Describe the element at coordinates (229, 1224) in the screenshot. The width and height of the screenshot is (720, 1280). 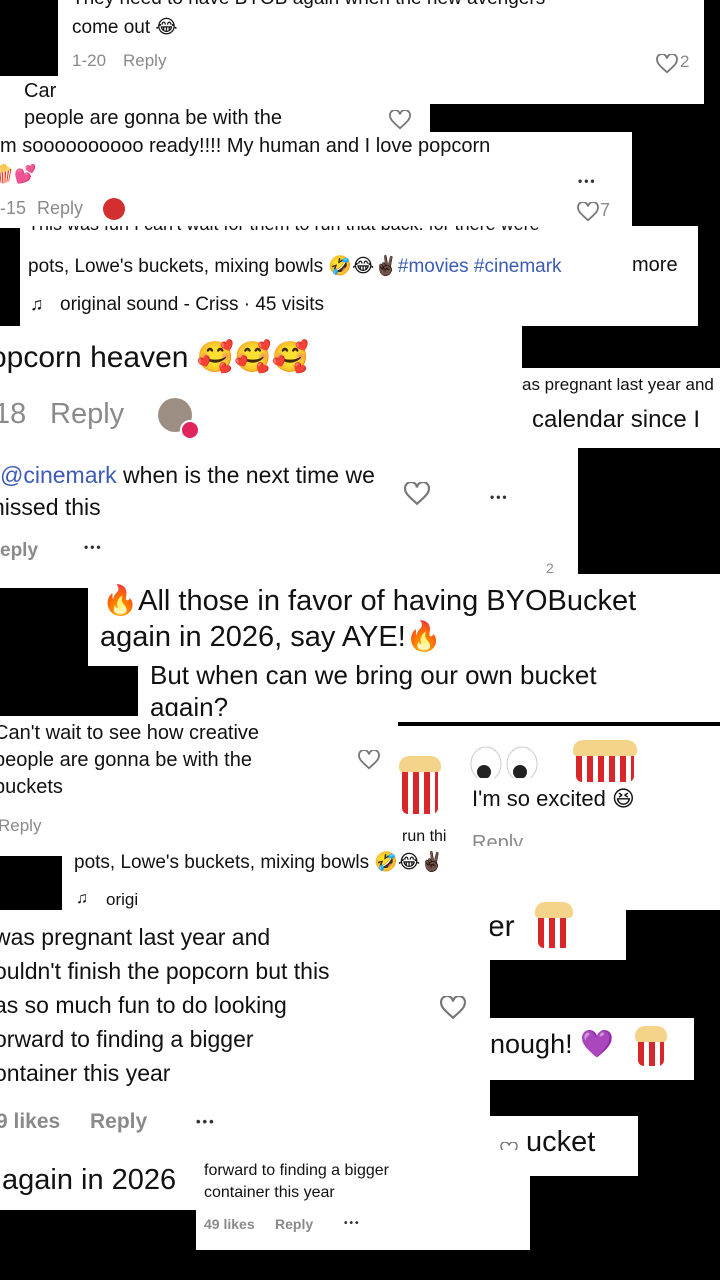
I see `like-count: 49 likes` at that location.